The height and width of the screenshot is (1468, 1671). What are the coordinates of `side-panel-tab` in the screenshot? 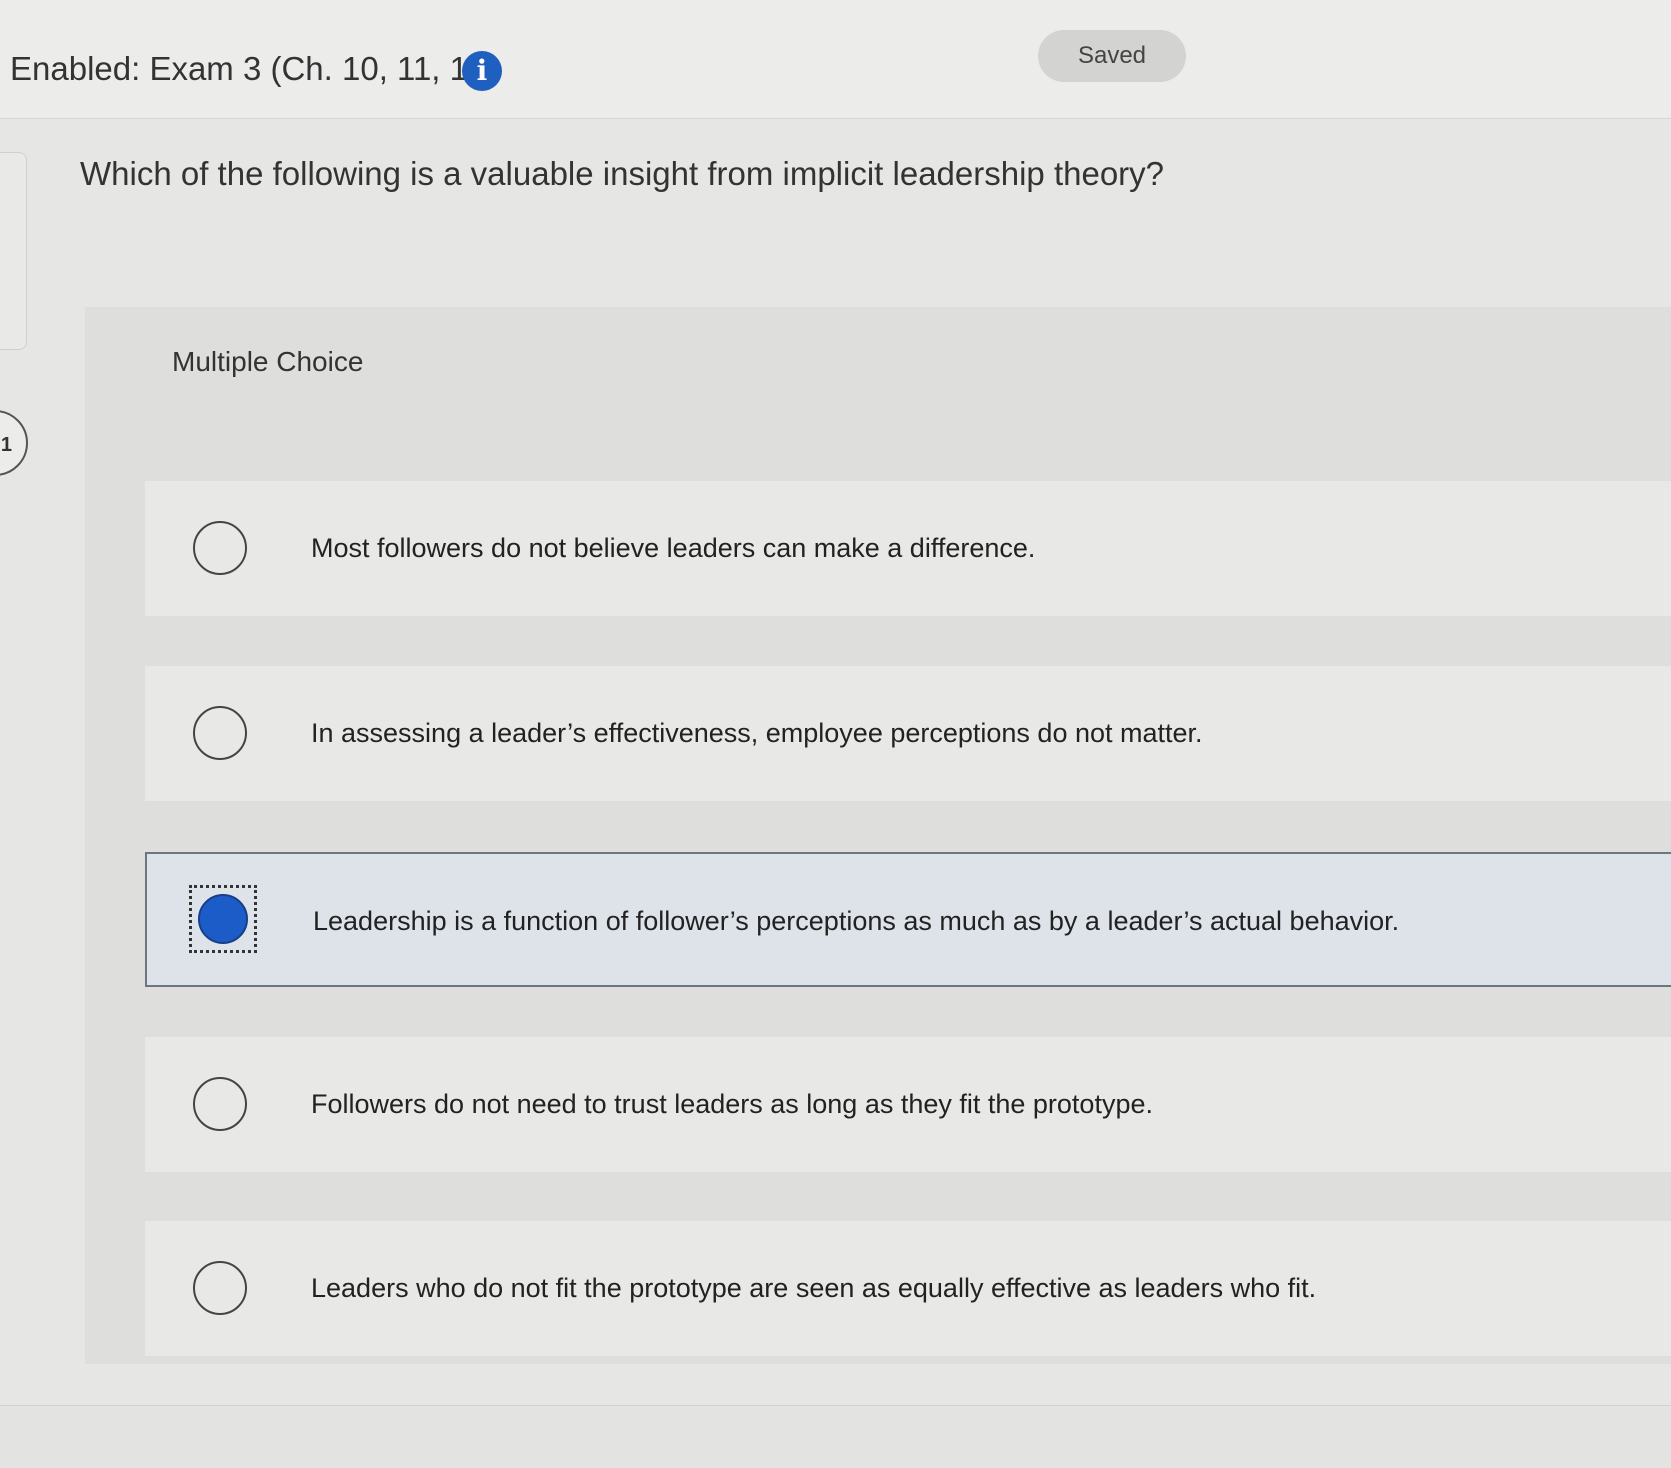 It's located at (13, 251).